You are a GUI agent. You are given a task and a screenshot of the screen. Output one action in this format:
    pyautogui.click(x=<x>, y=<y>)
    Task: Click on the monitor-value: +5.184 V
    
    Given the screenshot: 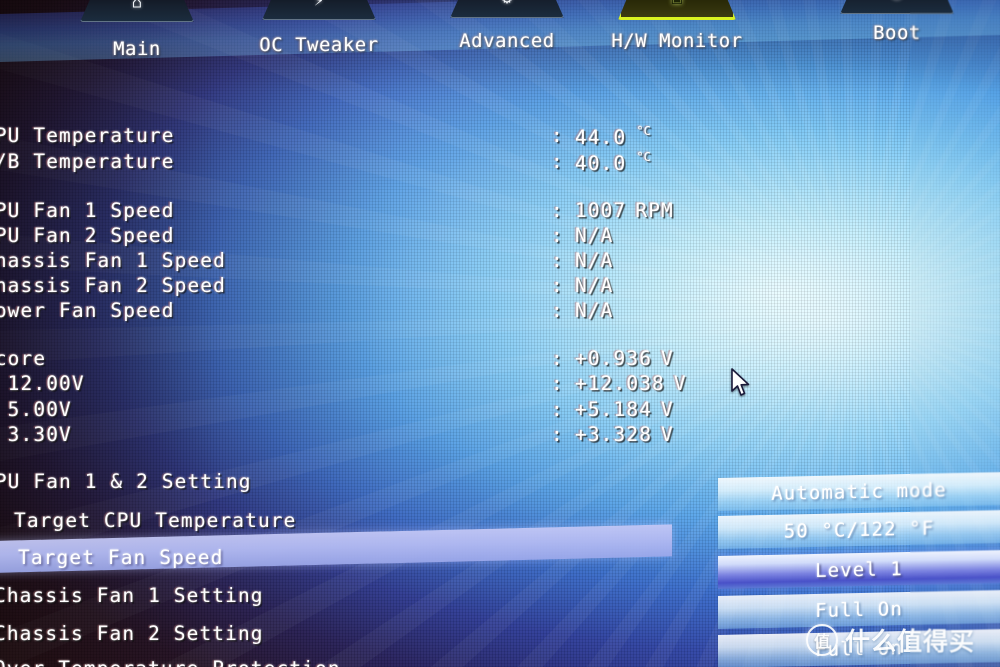 What is the action you would take?
    pyautogui.click(x=624, y=409)
    